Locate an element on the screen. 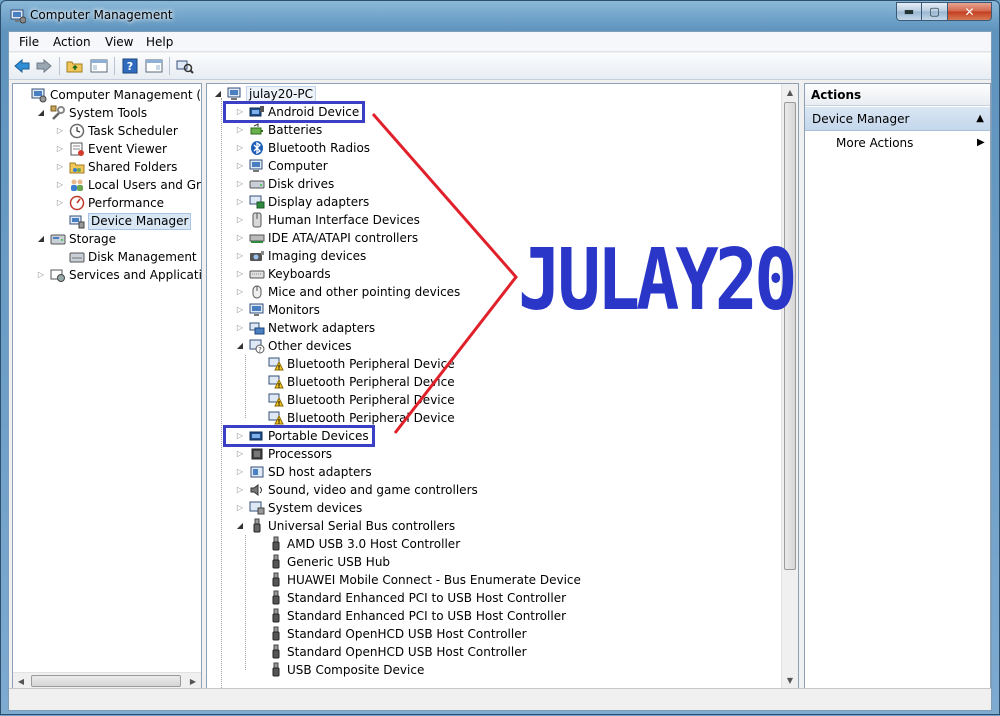 The height and width of the screenshot is (716, 1000). red-connector-lines is located at coordinates (444, 273).